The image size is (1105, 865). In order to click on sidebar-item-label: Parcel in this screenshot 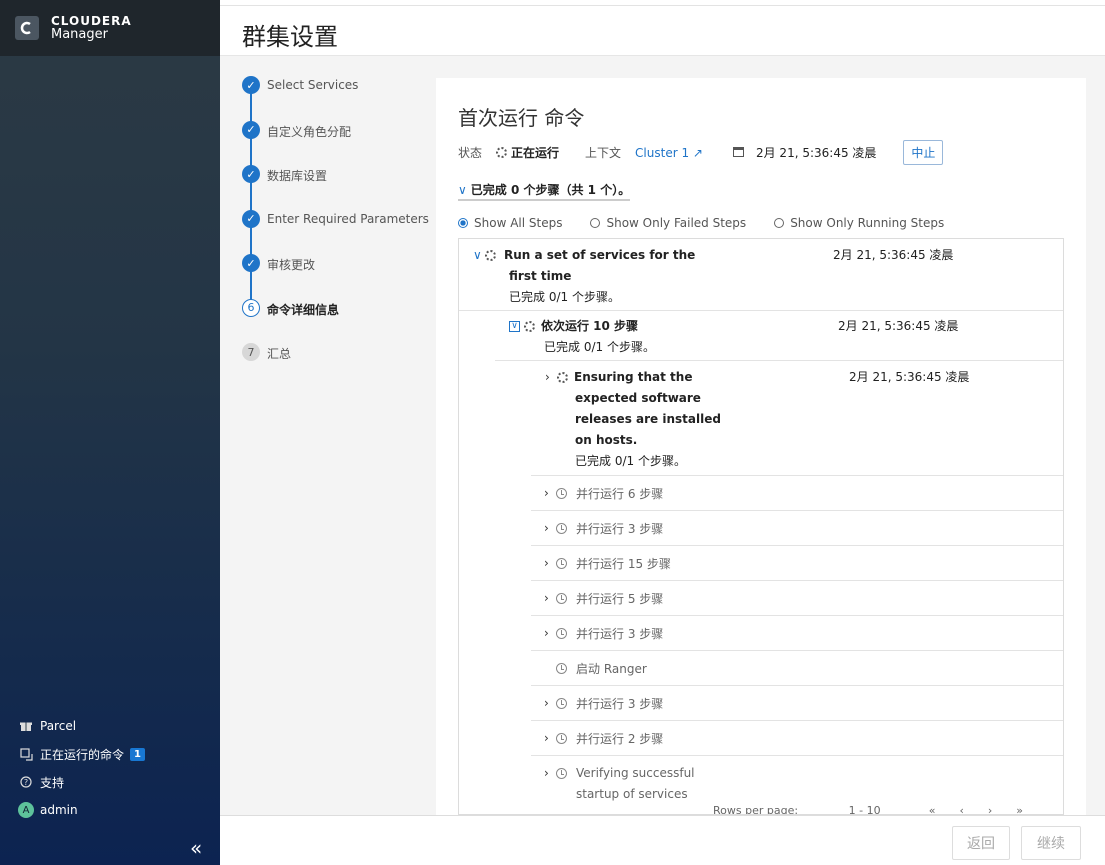, I will do `click(58, 726)`.